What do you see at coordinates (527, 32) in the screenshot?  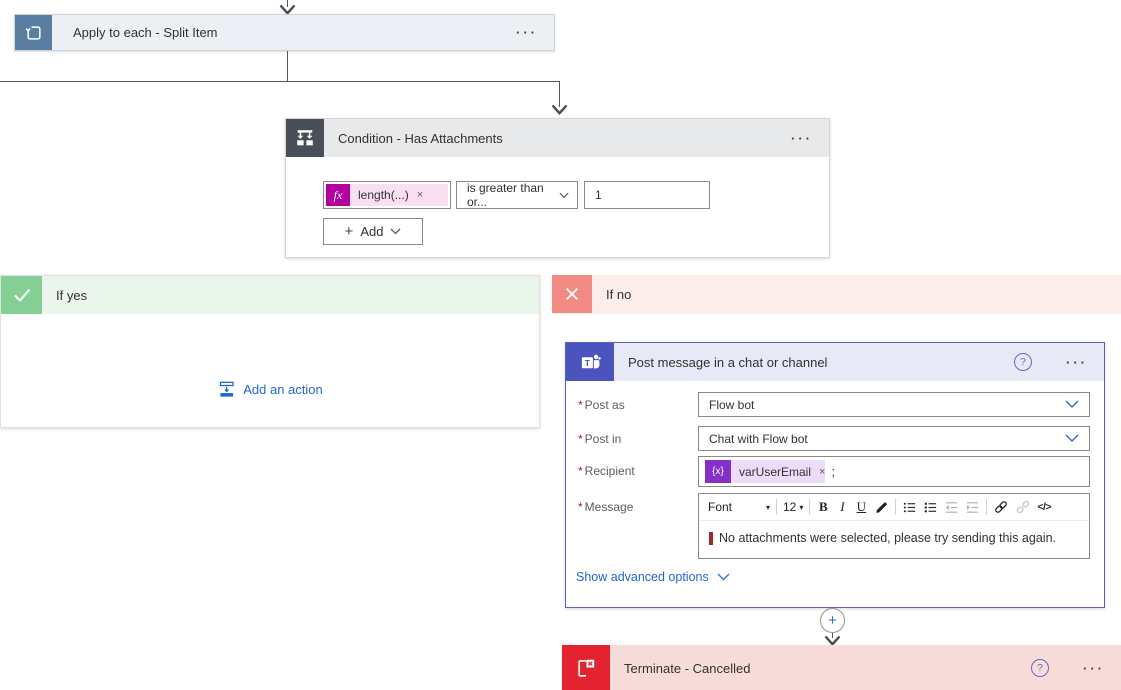 I see `apply-to-each-menu-button: ···` at bounding box center [527, 32].